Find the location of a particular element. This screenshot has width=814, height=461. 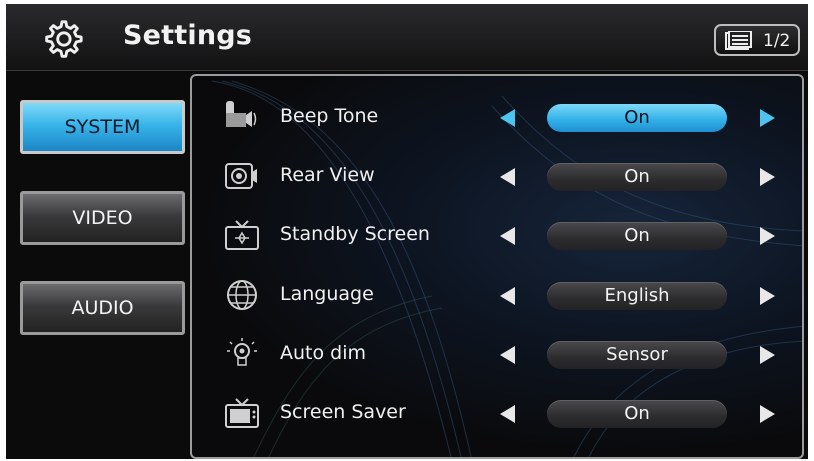

auto-dim-next-arrow is located at coordinates (767, 355).